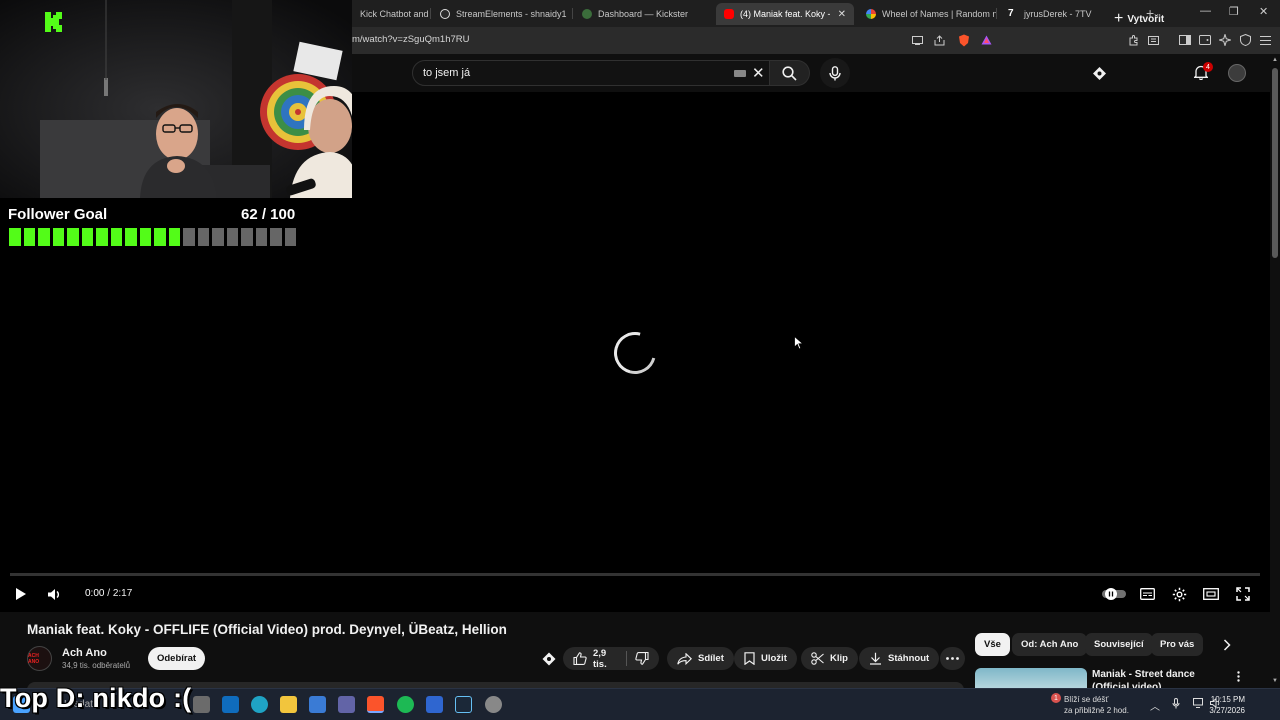  I want to click on edge-icon, so click(259, 704).